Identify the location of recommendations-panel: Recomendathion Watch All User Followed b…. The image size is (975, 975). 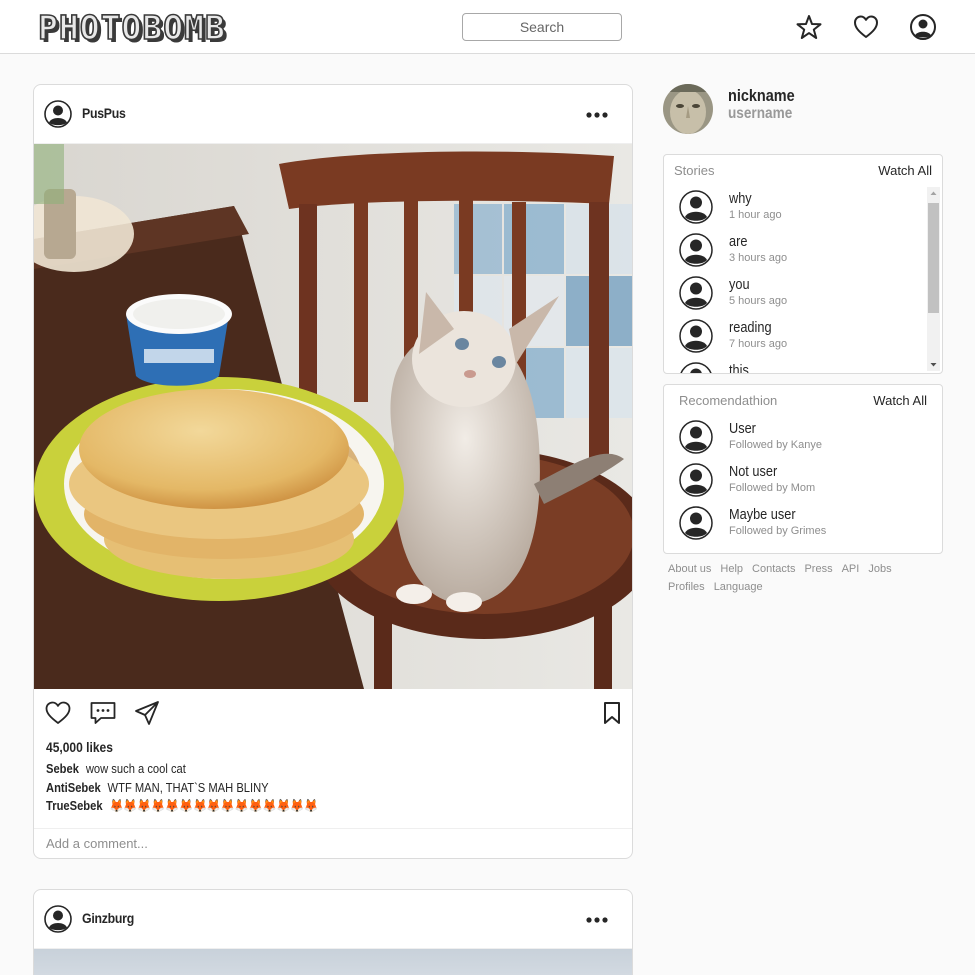
(803, 469).